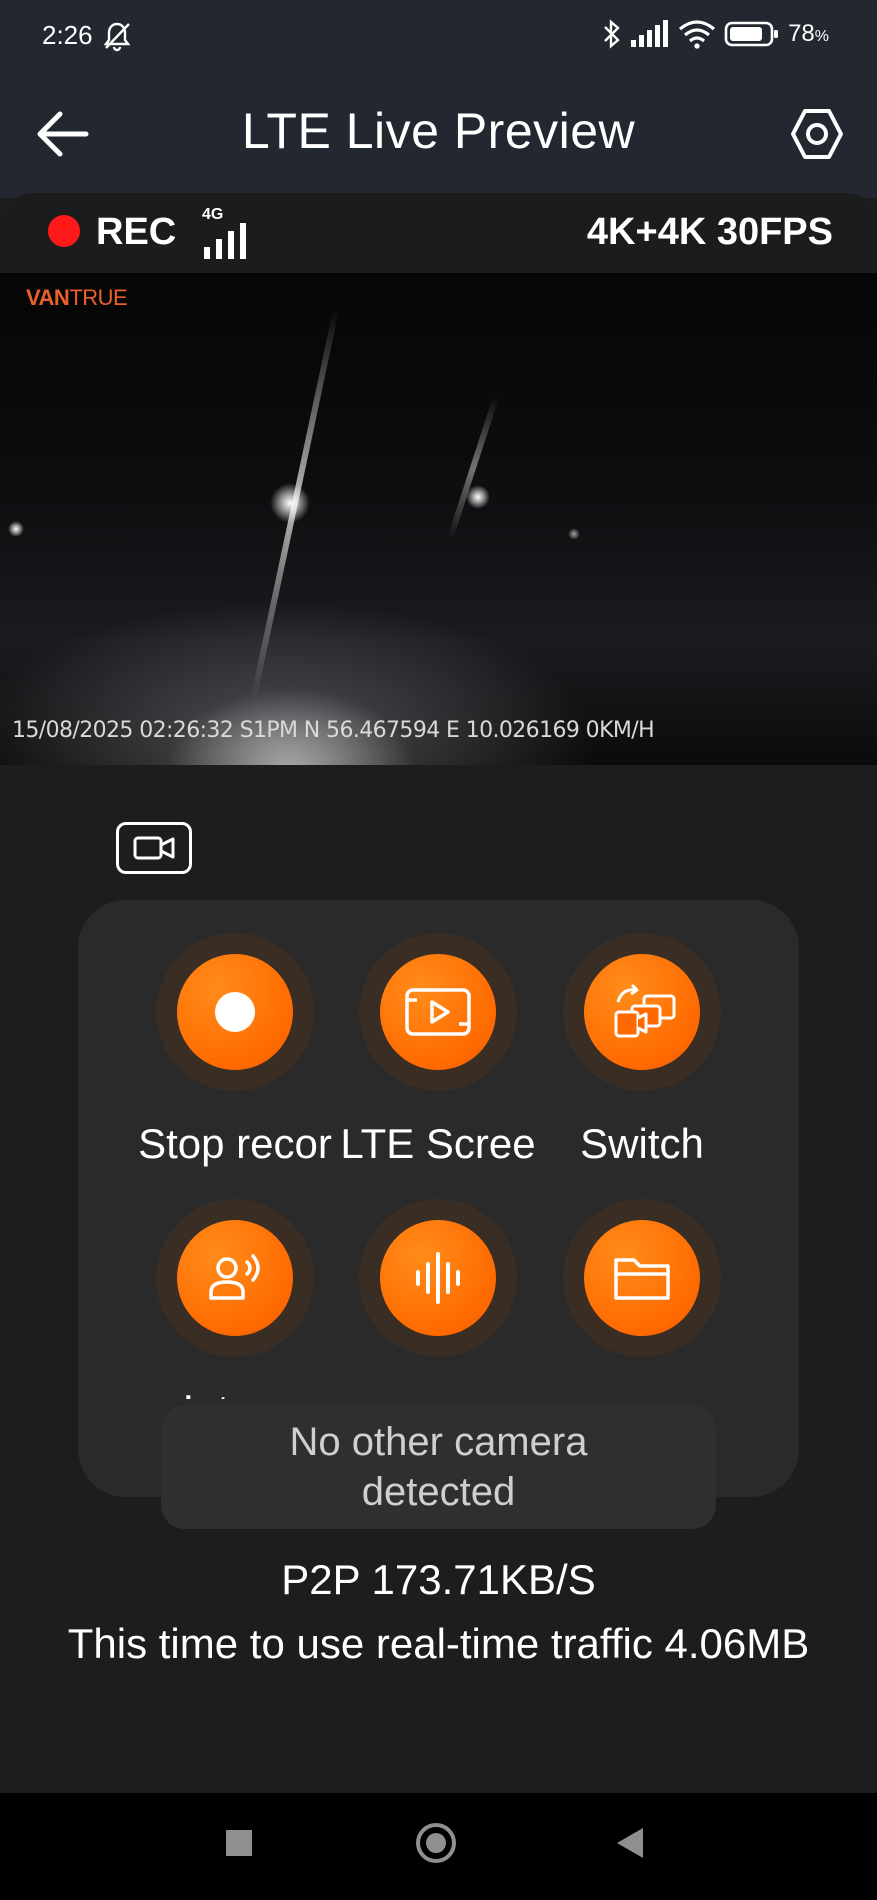 Image resolution: width=877 pixels, height=1900 pixels. What do you see at coordinates (438, 36) in the screenshot?
I see `status-bar: 2:26 78%` at bounding box center [438, 36].